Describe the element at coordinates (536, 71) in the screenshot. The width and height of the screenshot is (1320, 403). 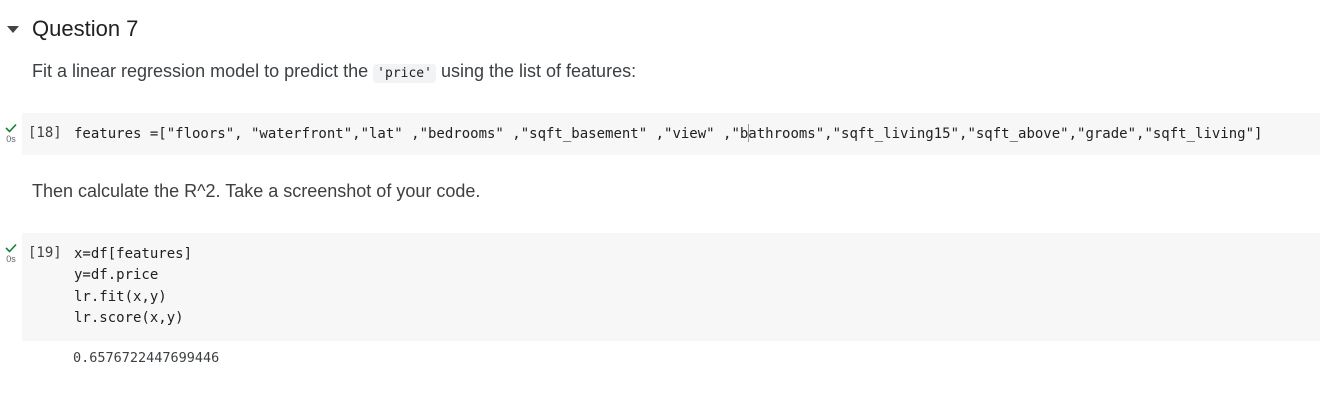
I see `instruction-suffix: using the list of features:` at that location.